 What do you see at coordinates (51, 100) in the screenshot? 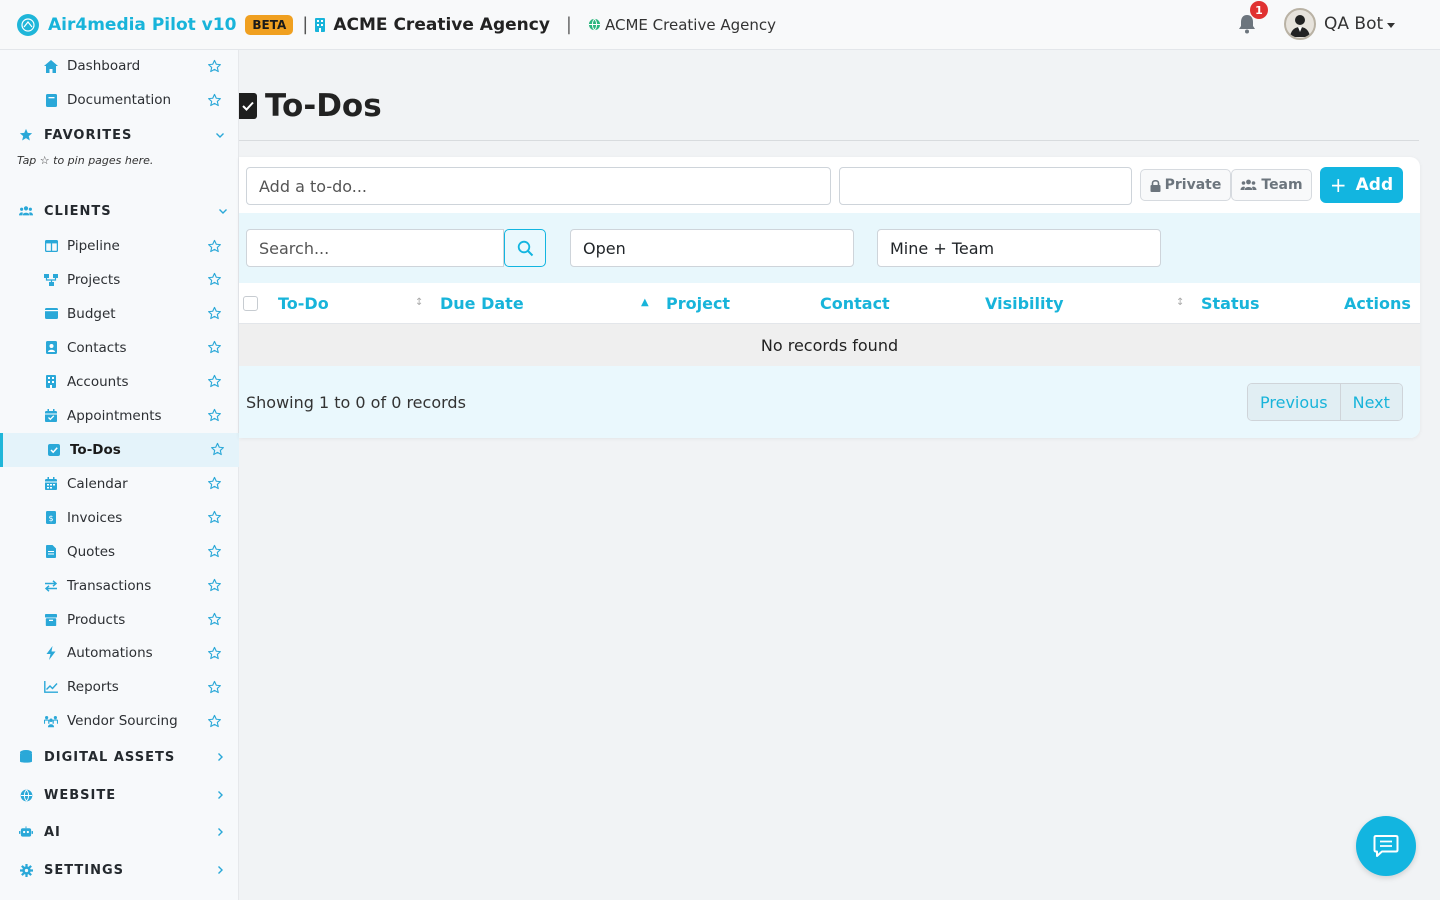
I see `book-icon` at bounding box center [51, 100].